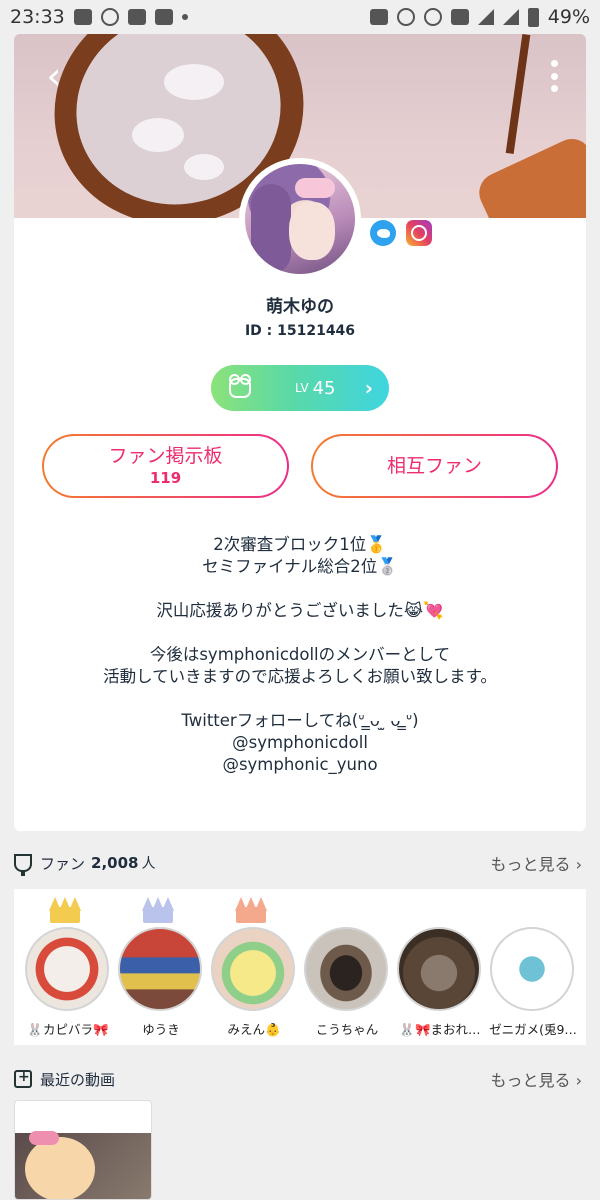 Image resolution: width=600 pixels, height=1200 pixels. I want to click on fan-name: 🐰カピバラ🎀, so click(68, 1029).